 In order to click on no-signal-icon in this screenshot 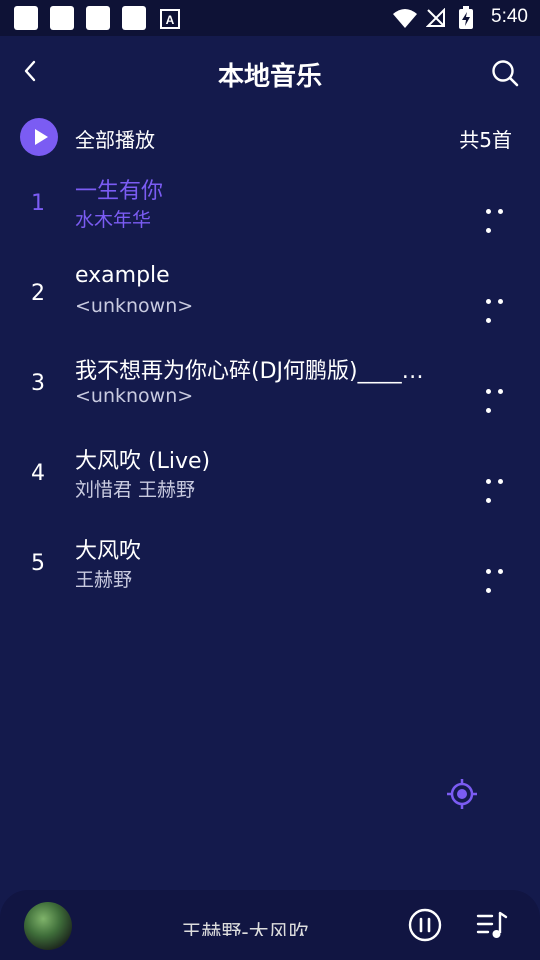, I will do `click(435, 17)`.